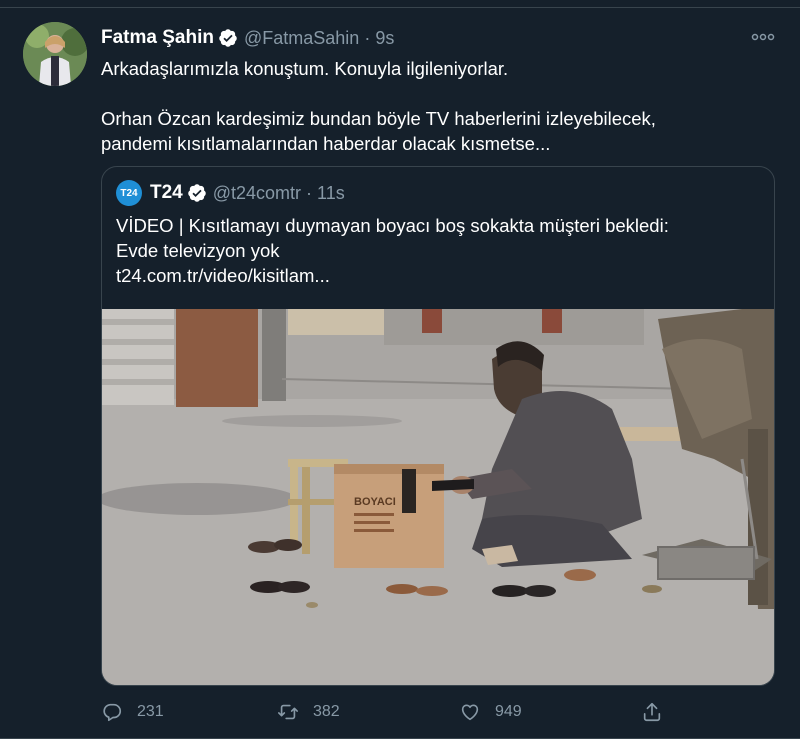 This screenshot has width=800, height=739. I want to click on quoted-tweet-header: T24 T24 @t24comtr · 11s, so click(230, 193).